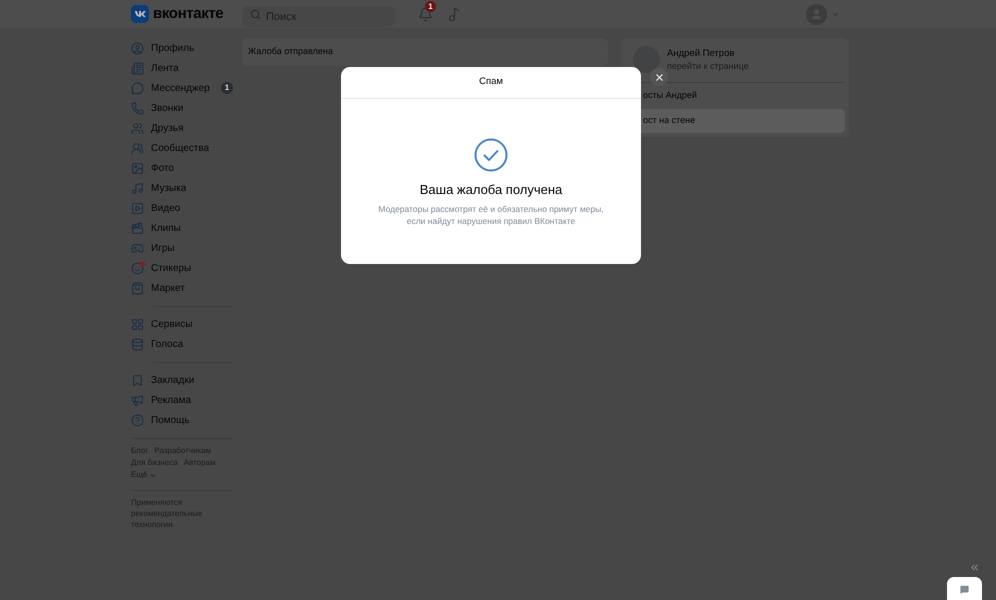 The height and width of the screenshot is (600, 996). I want to click on sidebar-item: Лента, so click(182, 68).